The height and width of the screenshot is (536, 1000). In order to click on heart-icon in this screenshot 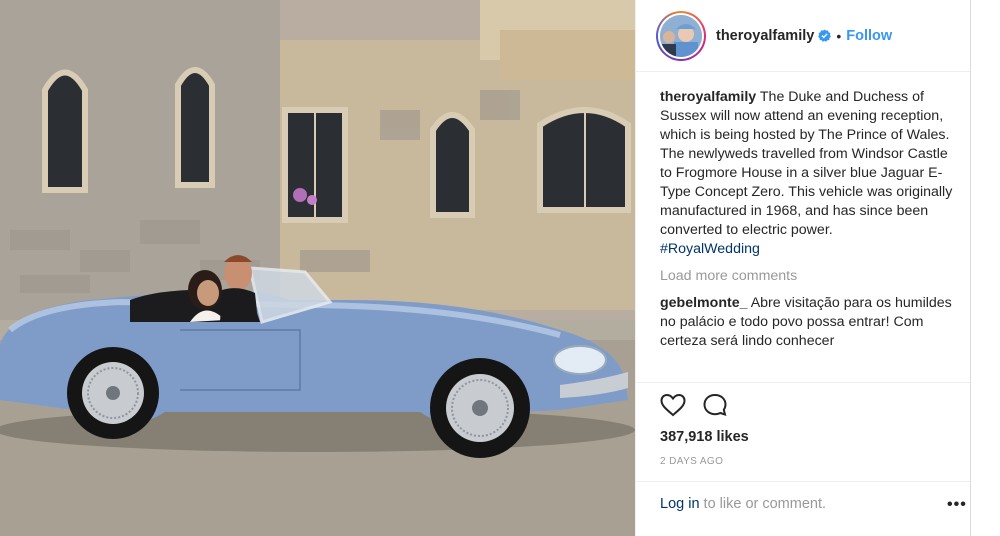, I will do `click(673, 407)`.